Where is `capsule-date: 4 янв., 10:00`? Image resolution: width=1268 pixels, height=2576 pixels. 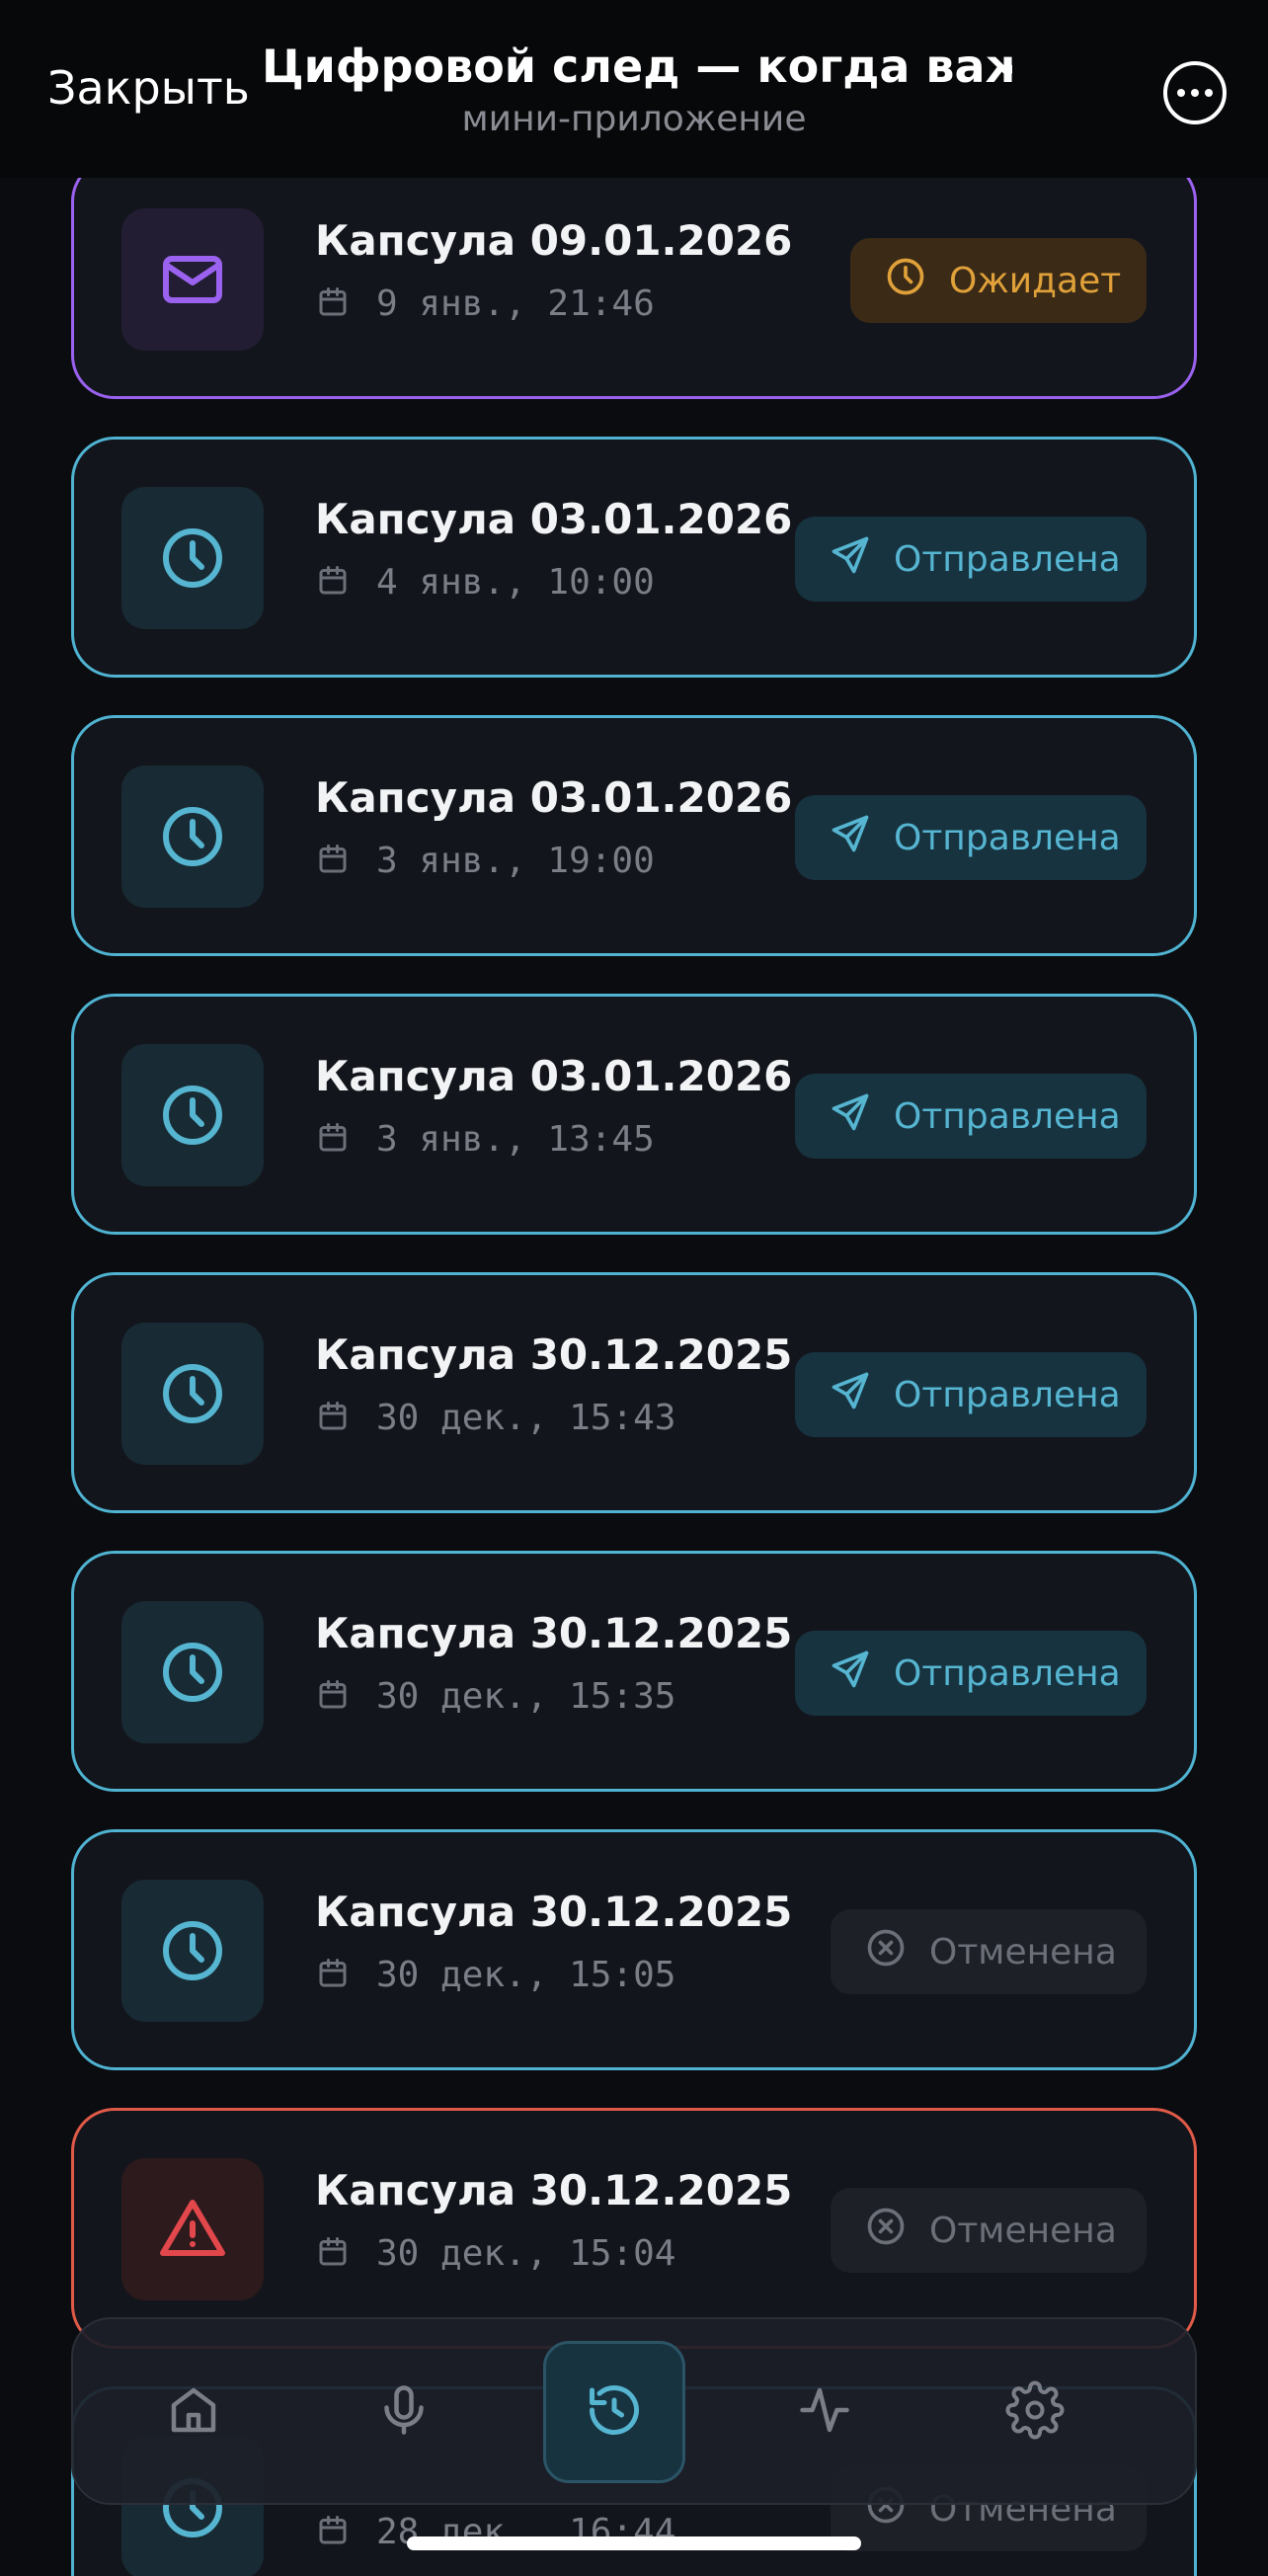 capsule-date: 4 янв., 10:00 is located at coordinates (515, 582).